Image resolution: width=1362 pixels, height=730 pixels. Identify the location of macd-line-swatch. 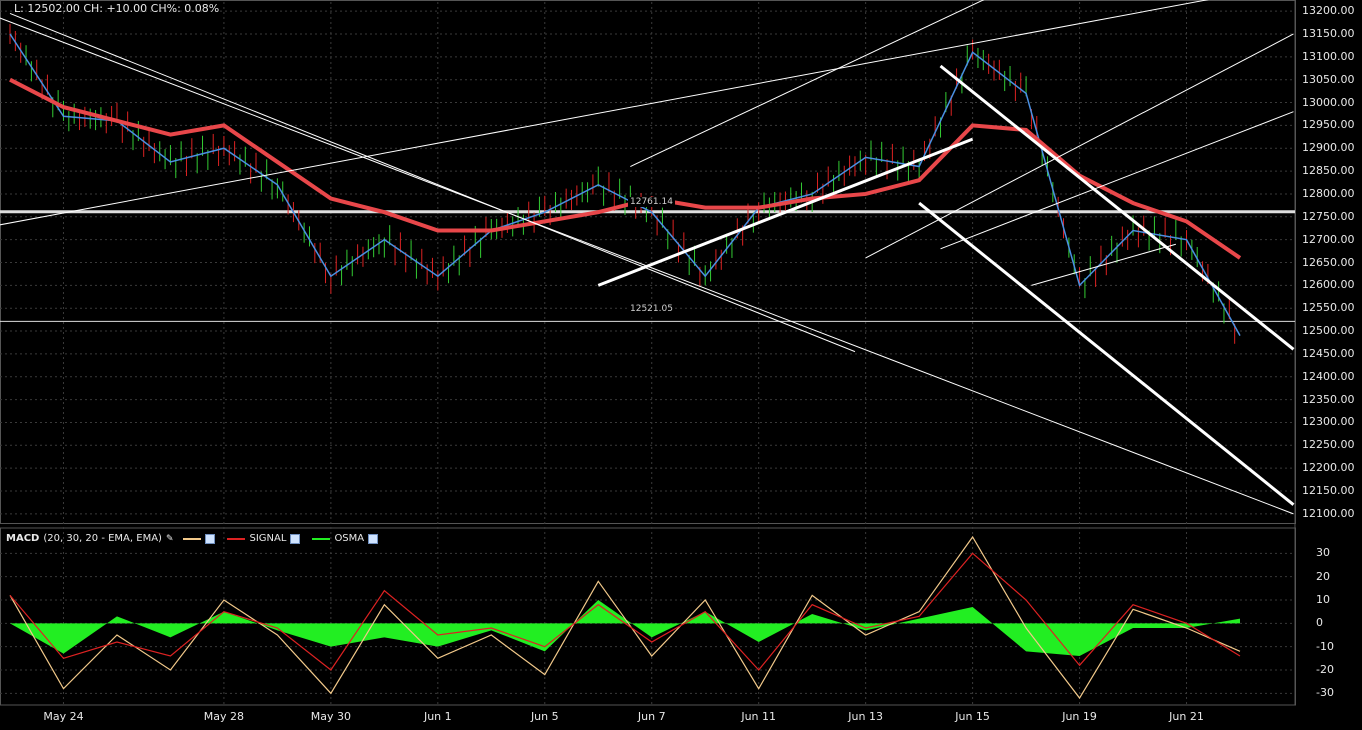
(192, 538).